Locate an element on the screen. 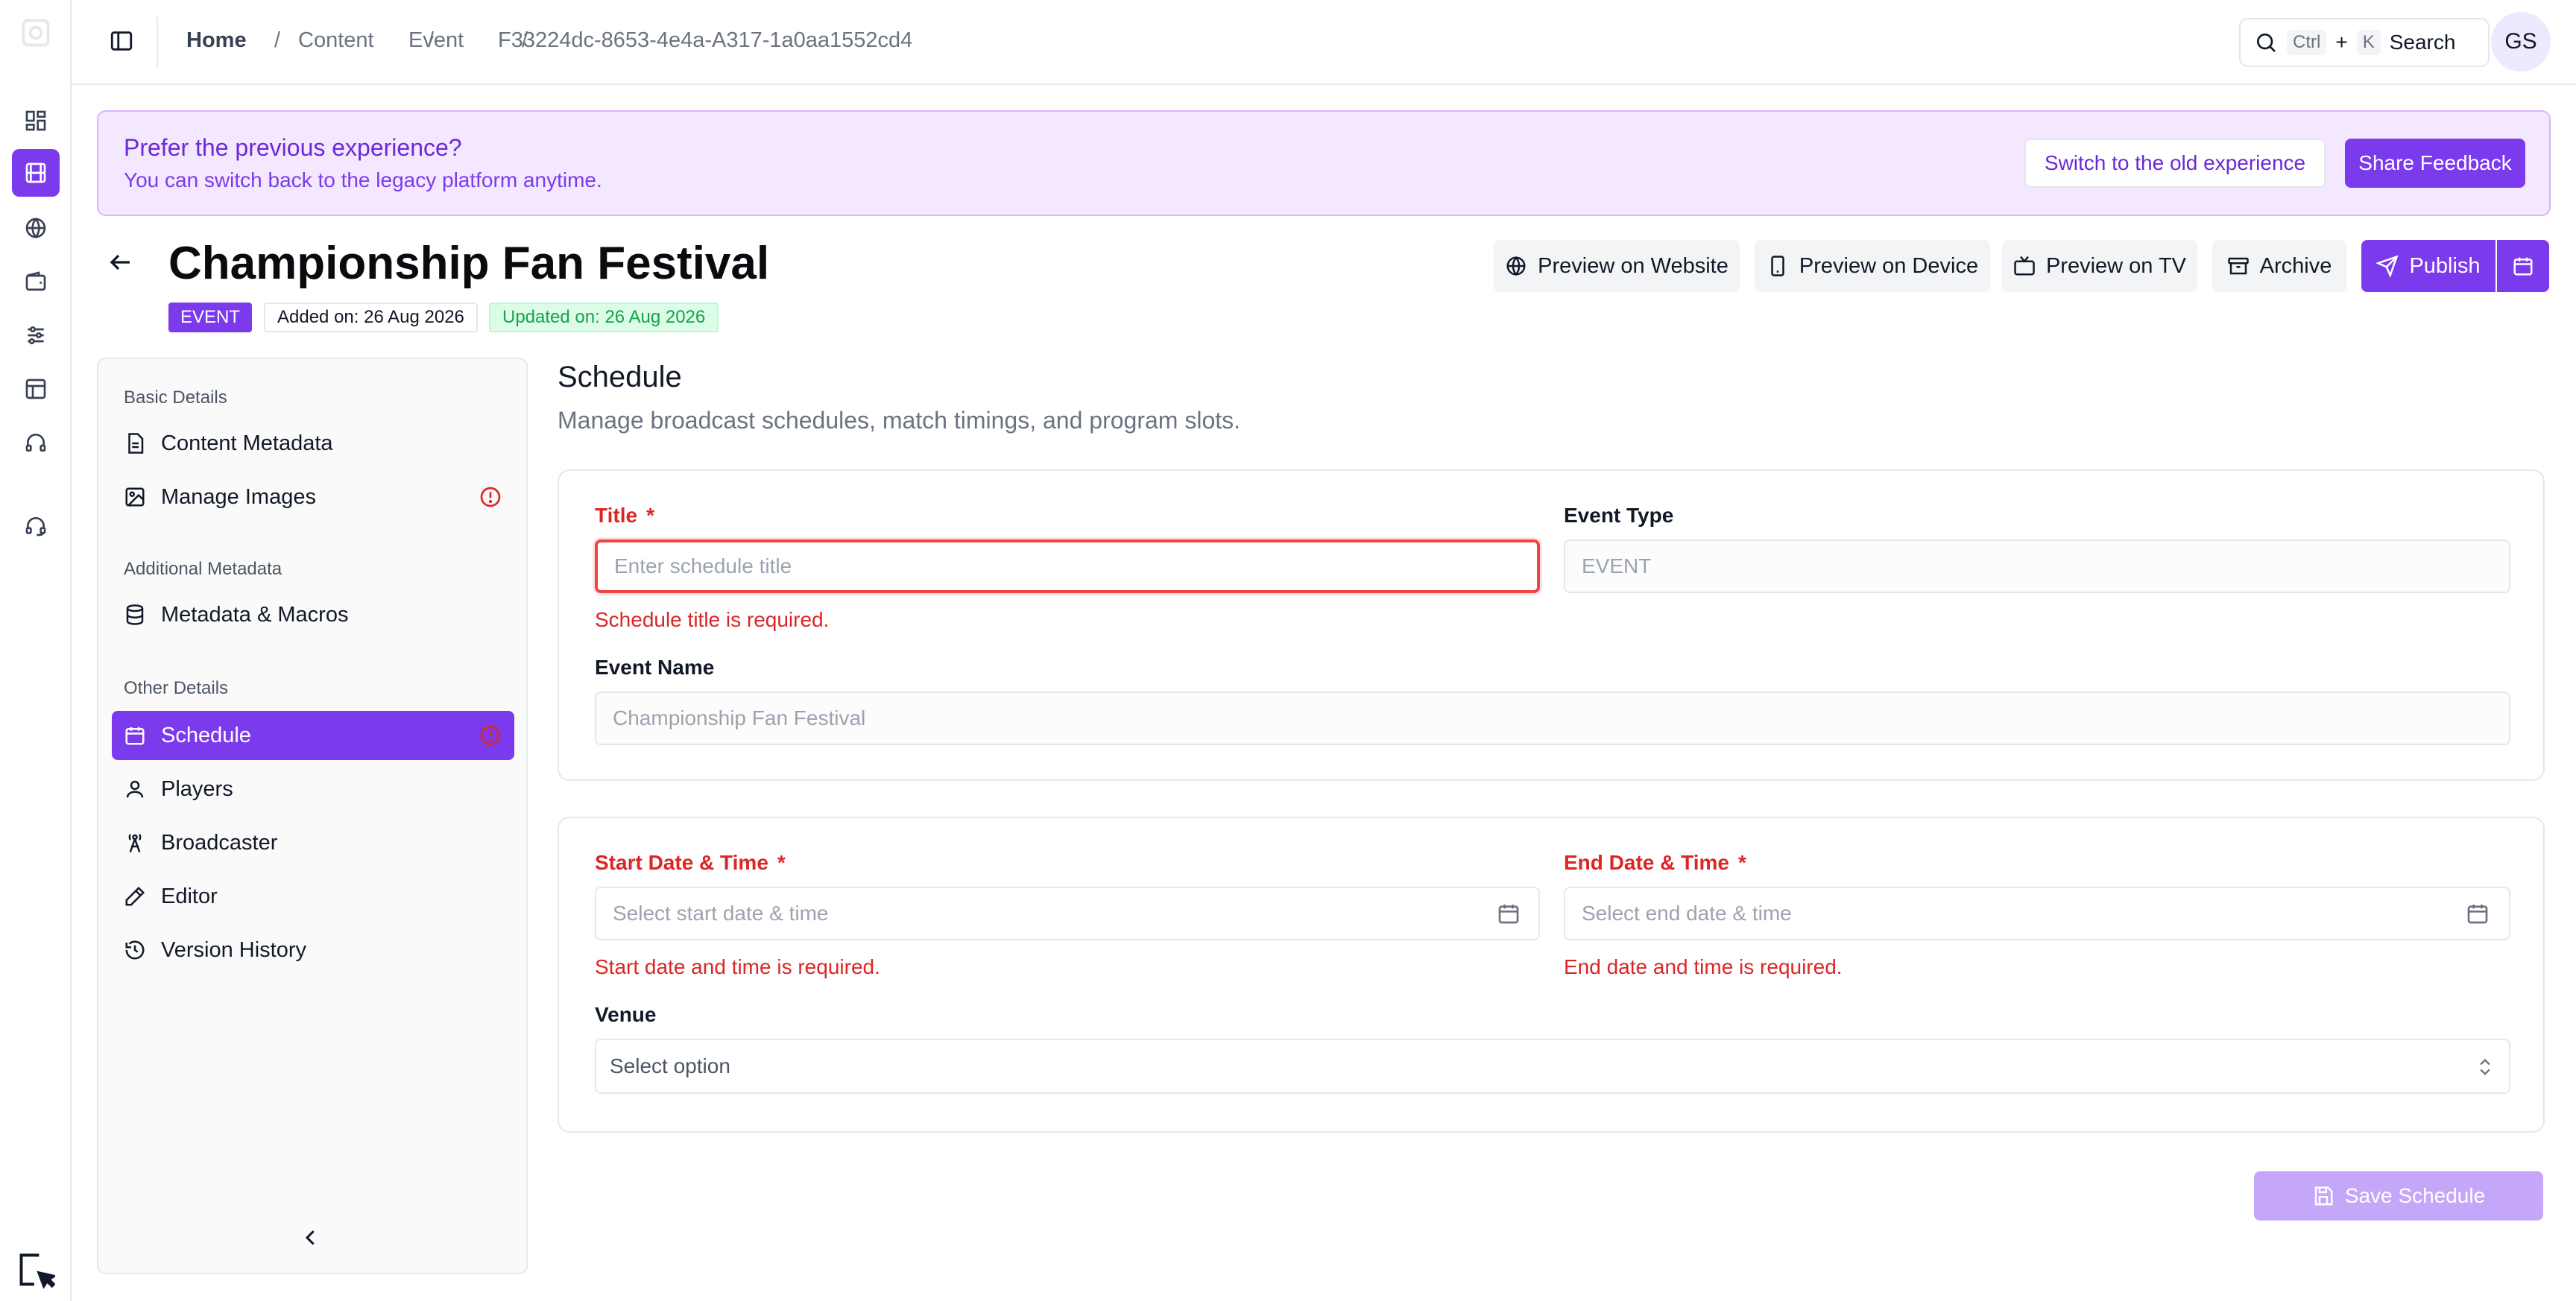 The width and height of the screenshot is (2576, 1301). dashboard-icon is located at coordinates (36, 121).